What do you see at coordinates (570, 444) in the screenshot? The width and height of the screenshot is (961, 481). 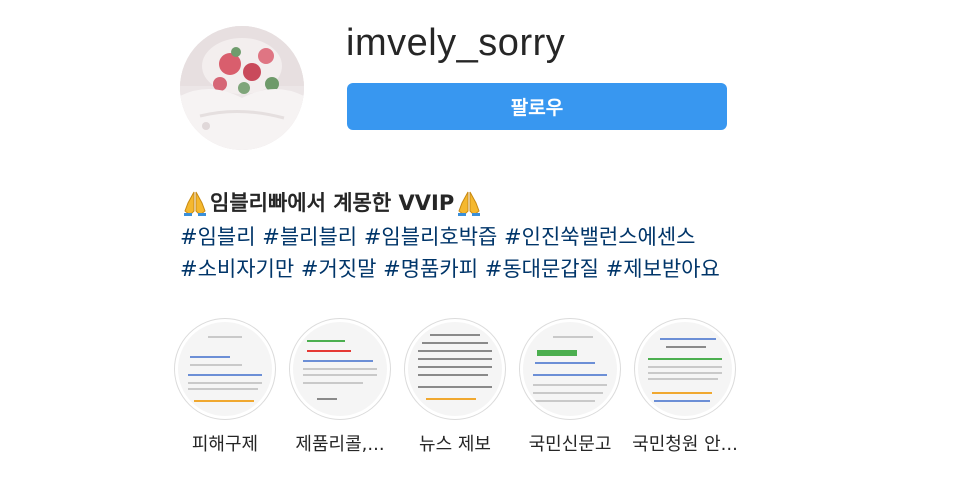 I see `highlight-label: 국민신문고` at bounding box center [570, 444].